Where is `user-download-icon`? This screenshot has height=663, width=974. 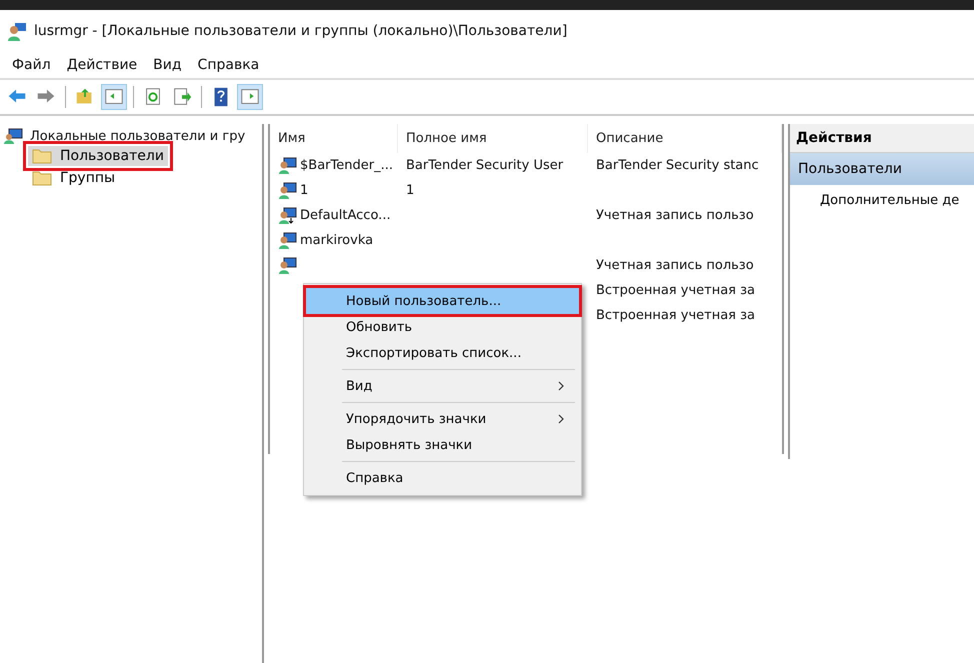
user-download-icon is located at coordinates (288, 215).